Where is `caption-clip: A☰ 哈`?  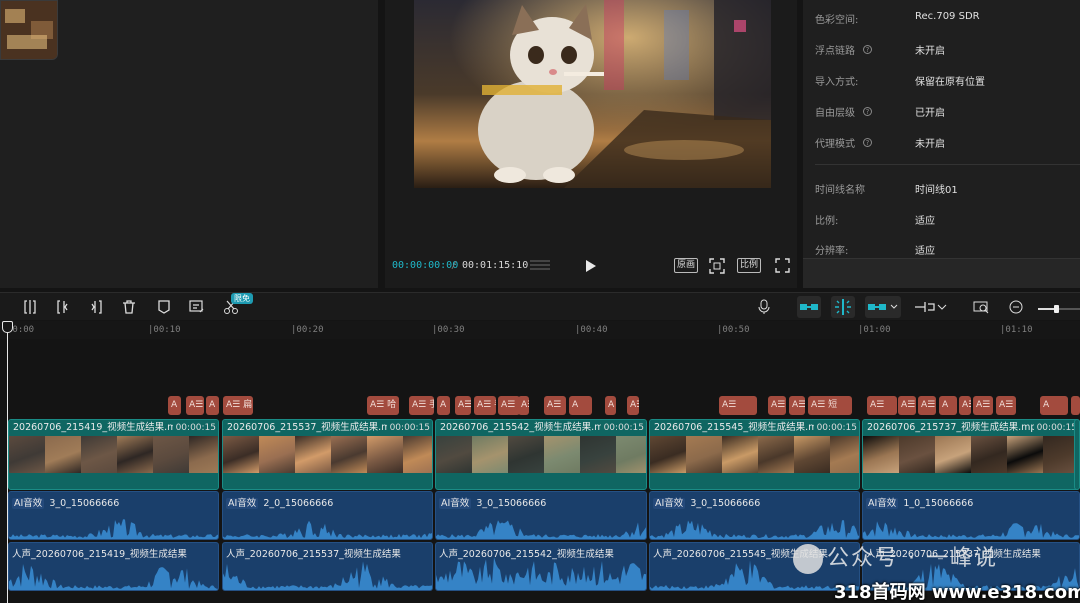
caption-clip: A☰ 哈 is located at coordinates (383, 405).